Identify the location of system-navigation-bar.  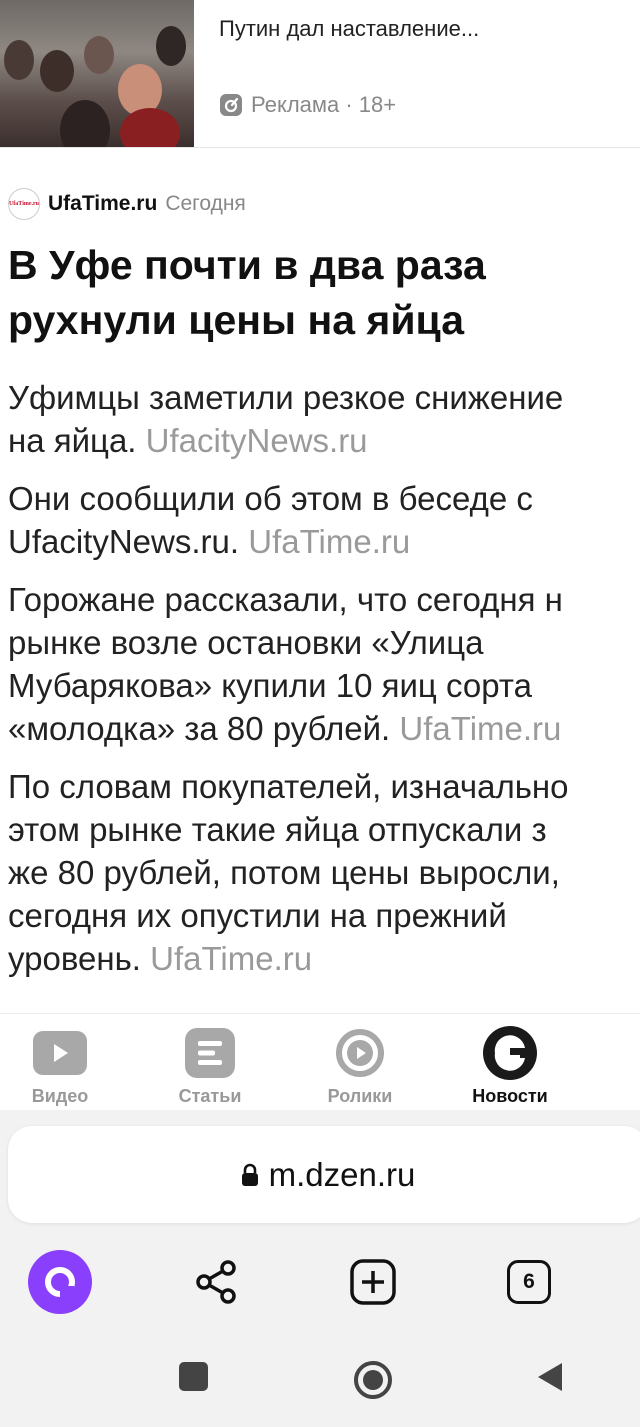
(320, 1381).